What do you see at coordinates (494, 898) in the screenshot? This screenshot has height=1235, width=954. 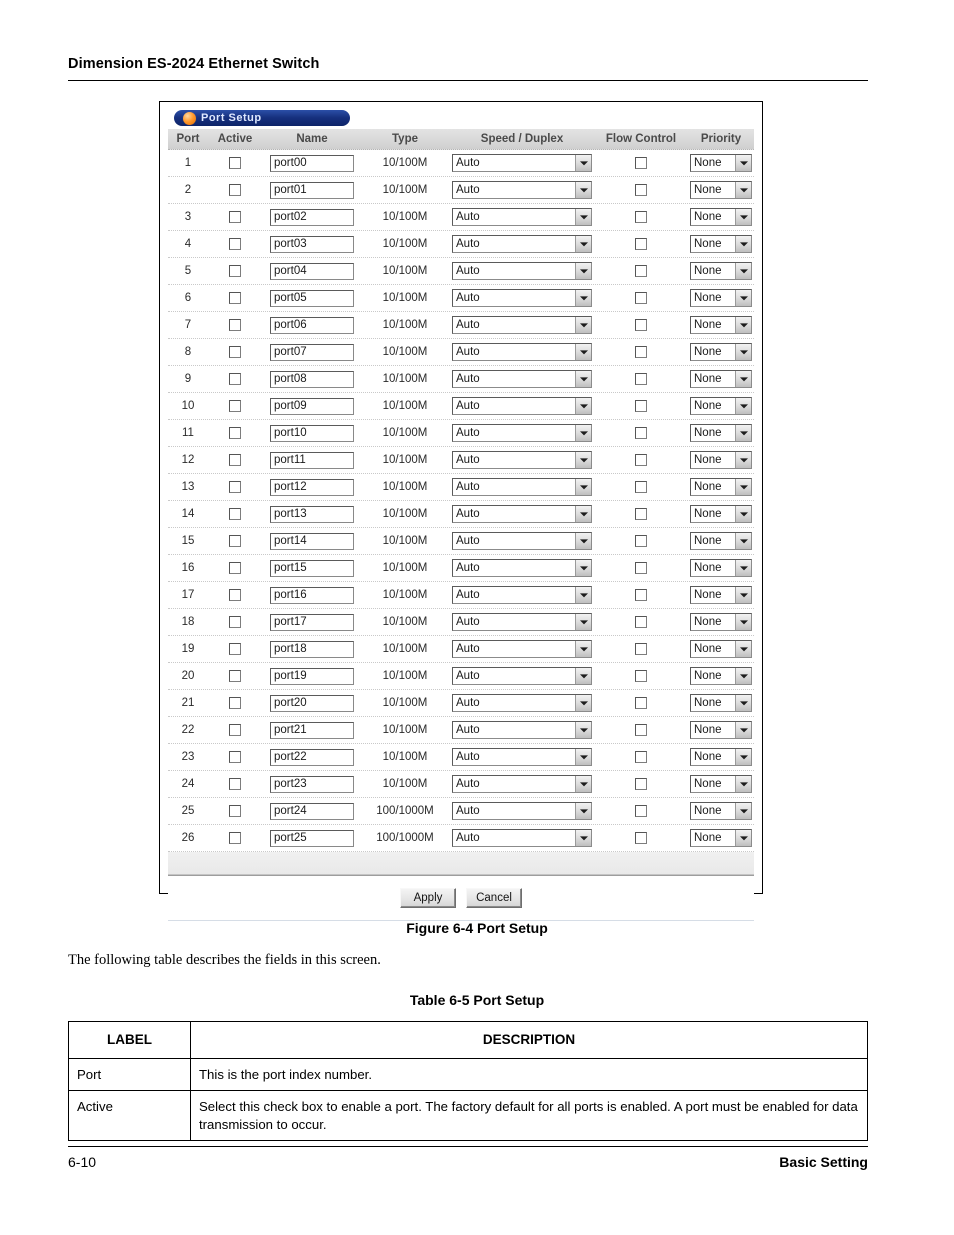 I see `cancel-button: Cancel` at bounding box center [494, 898].